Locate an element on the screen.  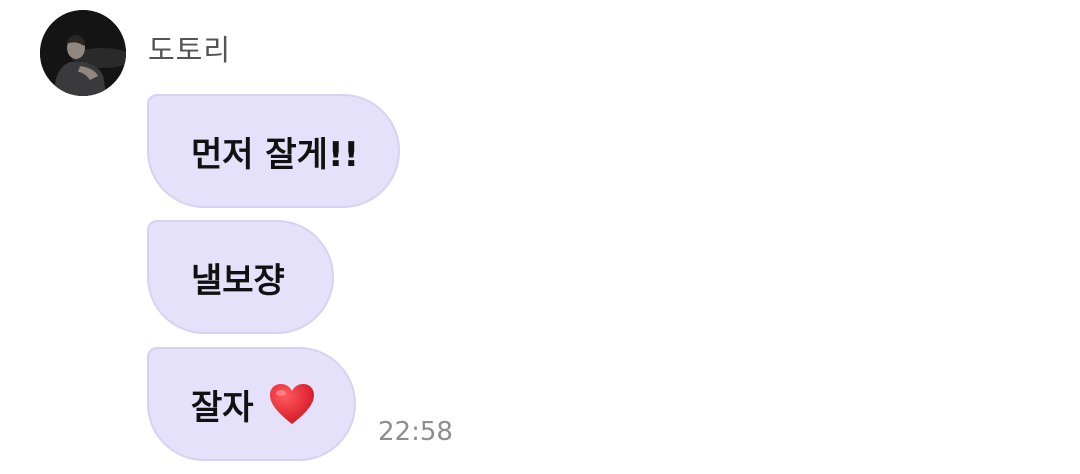
sender-name: 도토리 is located at coordinates (190, 50).